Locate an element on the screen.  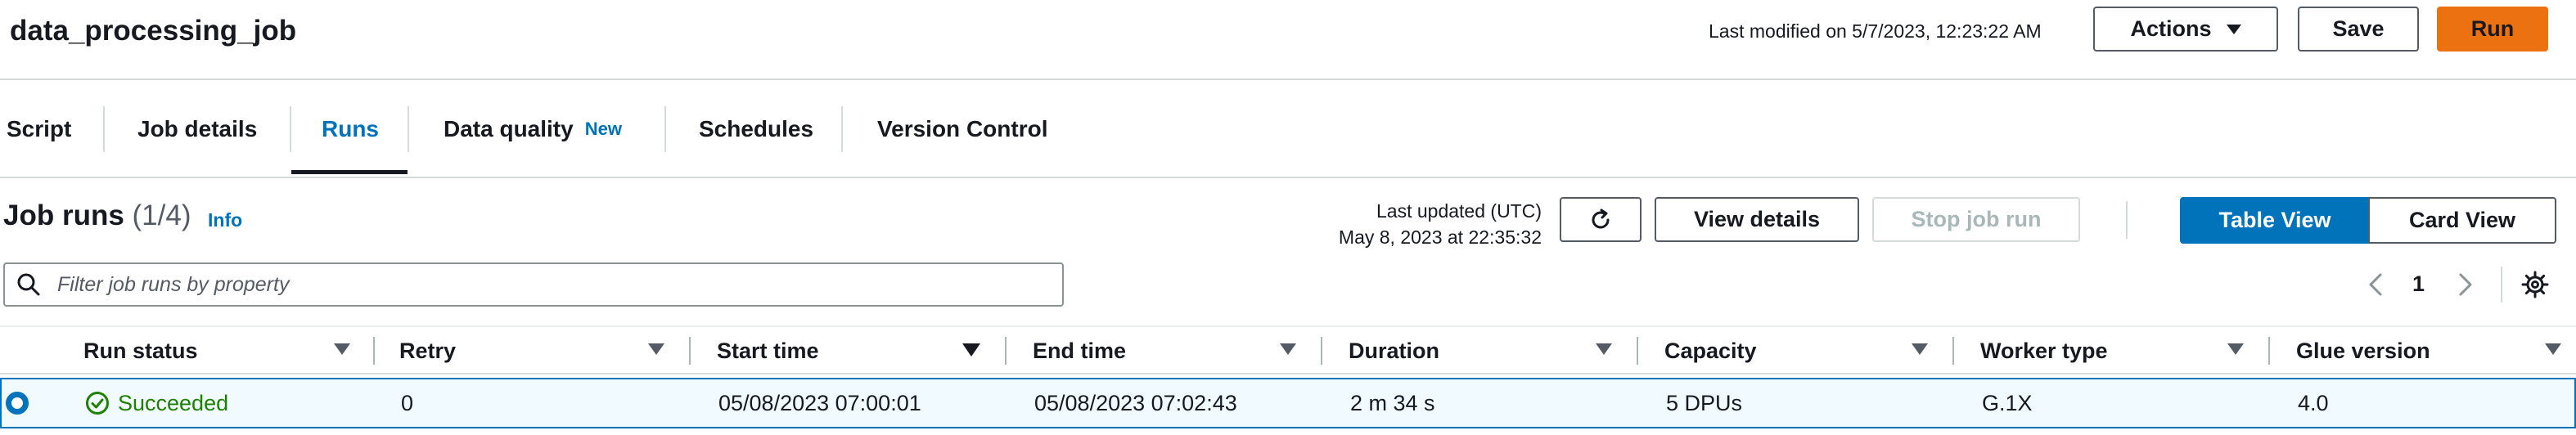
info-link: Info is located at coordinates (225, 220).